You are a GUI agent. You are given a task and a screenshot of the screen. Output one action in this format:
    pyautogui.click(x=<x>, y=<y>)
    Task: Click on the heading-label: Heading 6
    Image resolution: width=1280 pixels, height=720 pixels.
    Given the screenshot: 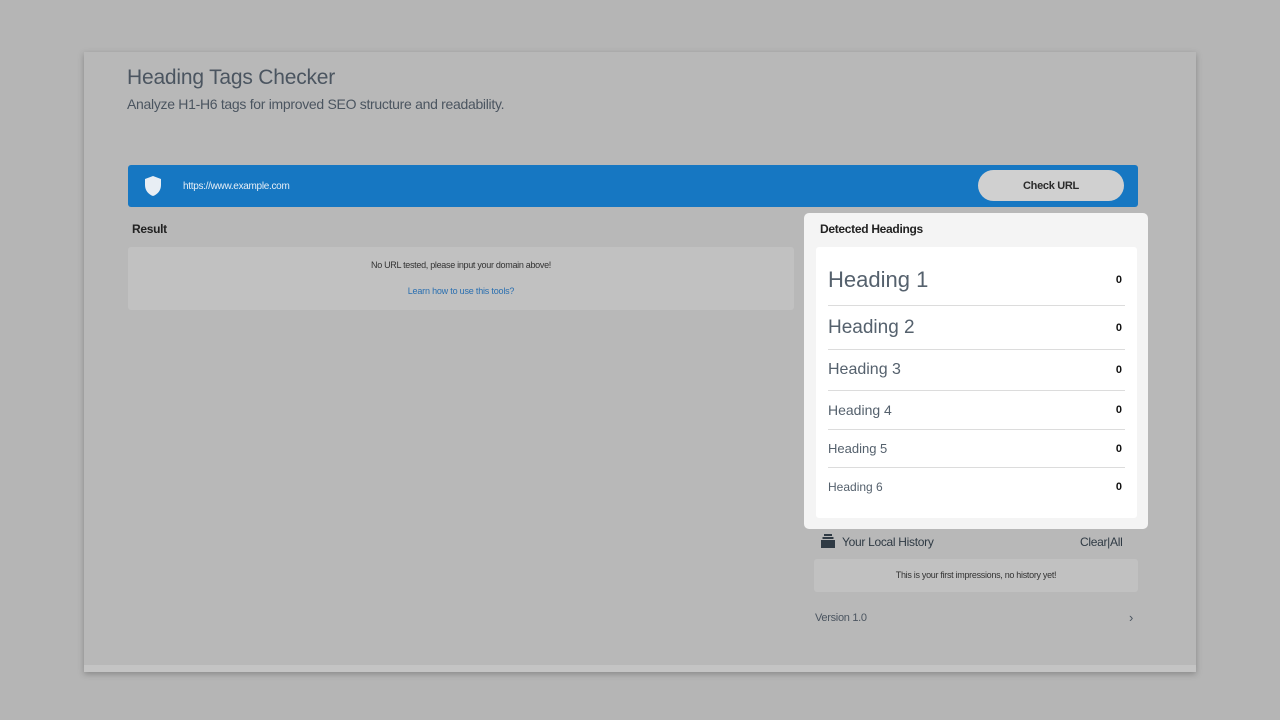 What is the action you would take?
    pyautogui.click(x=855, y=487)
    